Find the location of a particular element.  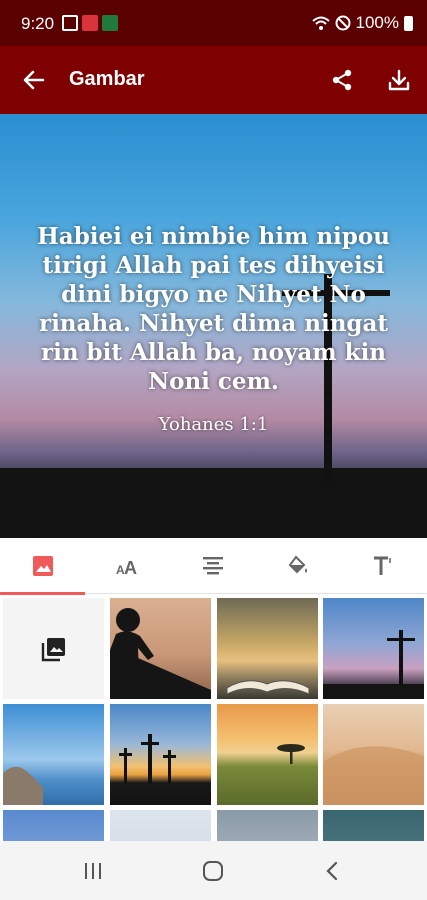

tab-text-size: A A is located at coordinates (127, 566).